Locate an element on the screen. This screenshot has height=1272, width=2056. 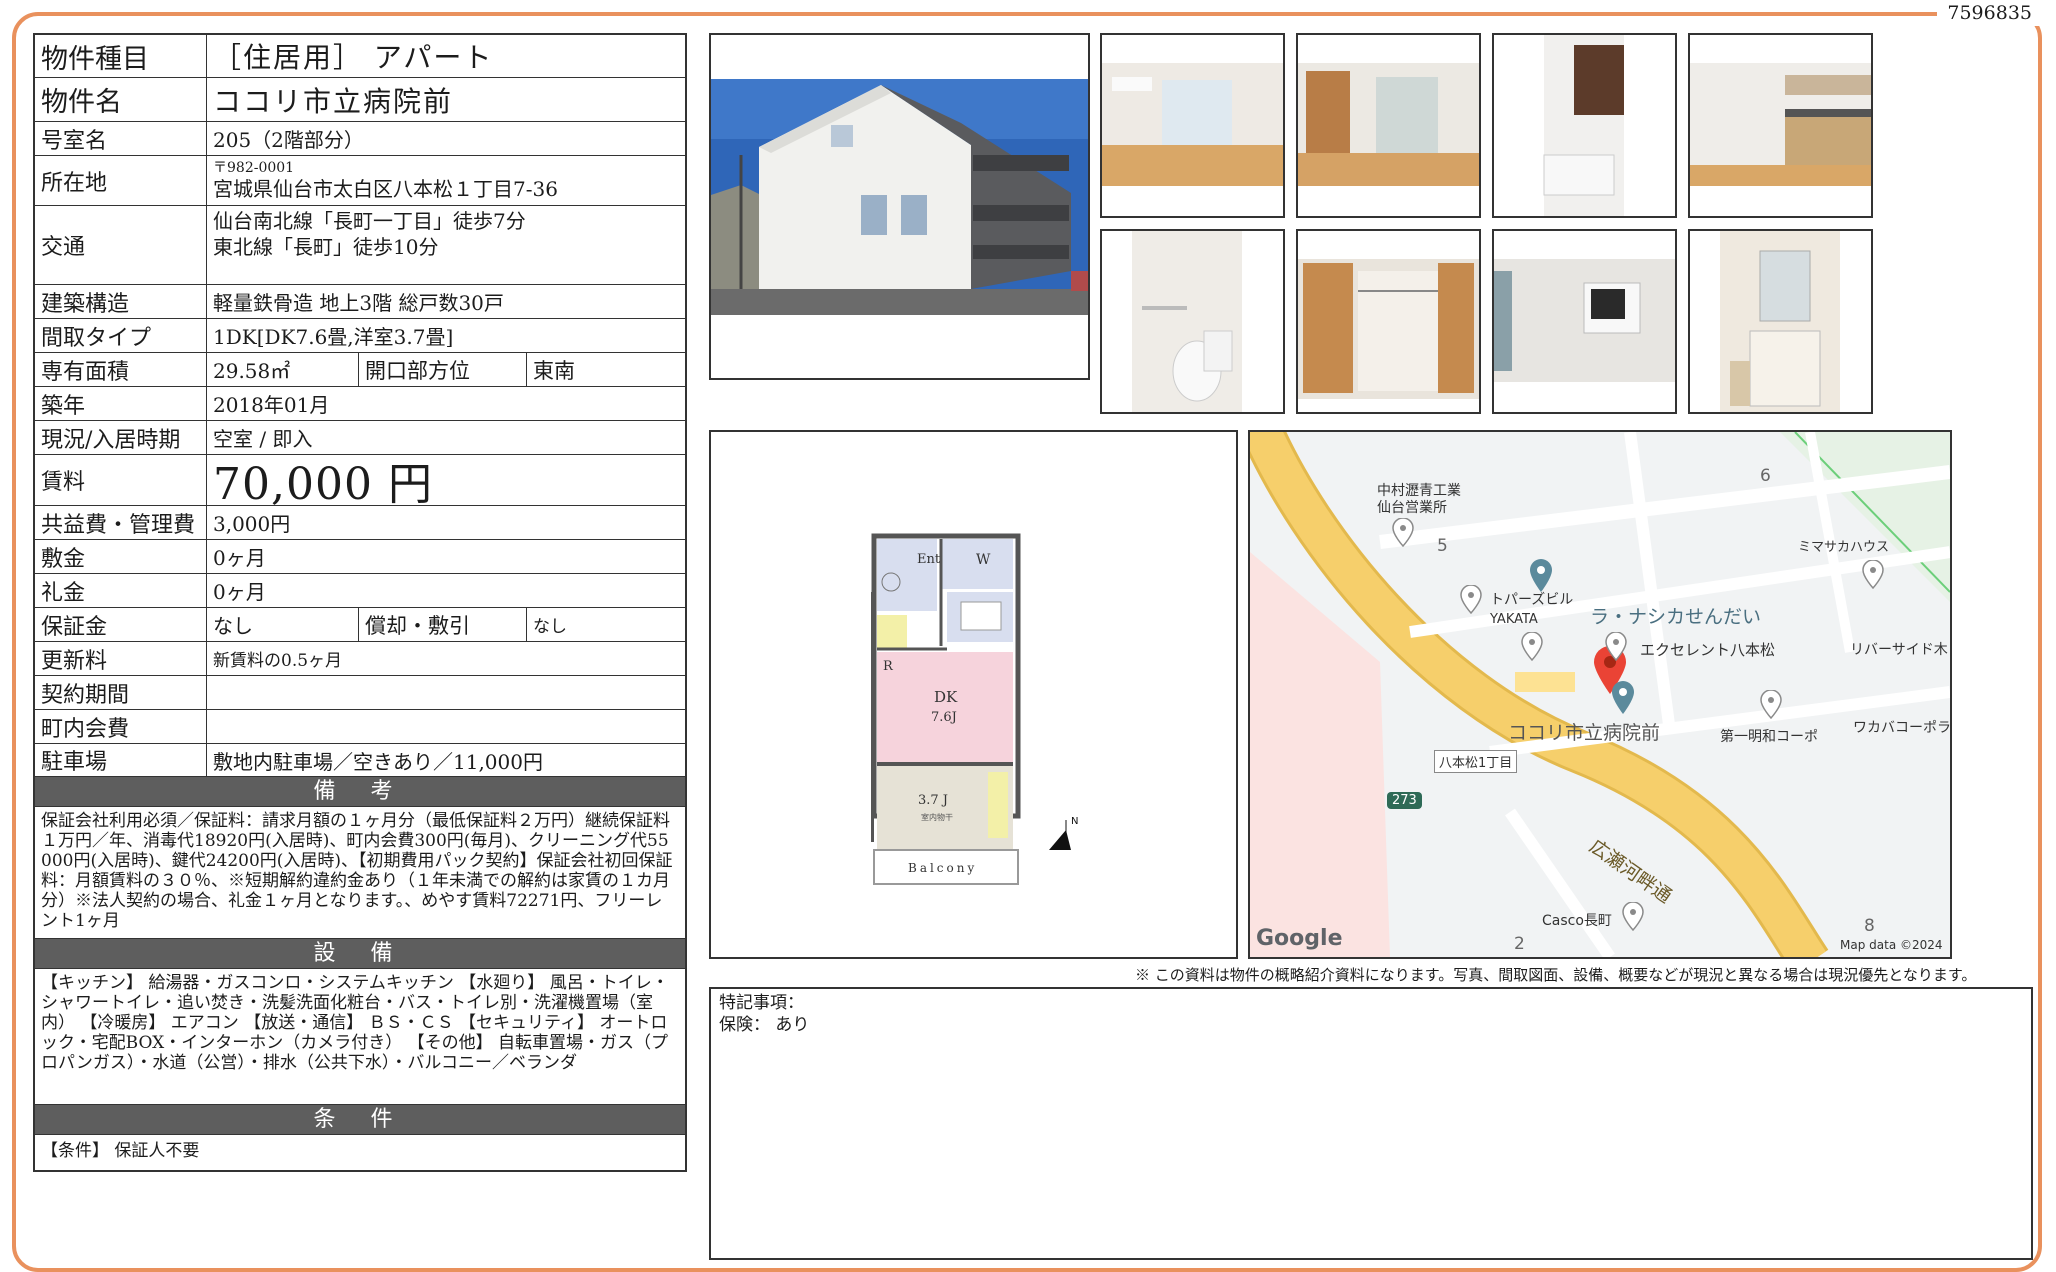
plan-balcony-label: Balcony is located at coordinates (942, 868).